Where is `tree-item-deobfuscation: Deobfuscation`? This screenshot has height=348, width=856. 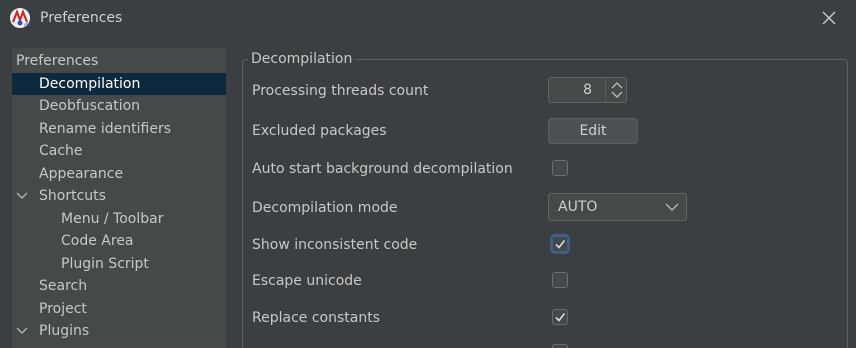 tree-item-deobfuscation: Deobfuscation is located at coordinates (119, 106).